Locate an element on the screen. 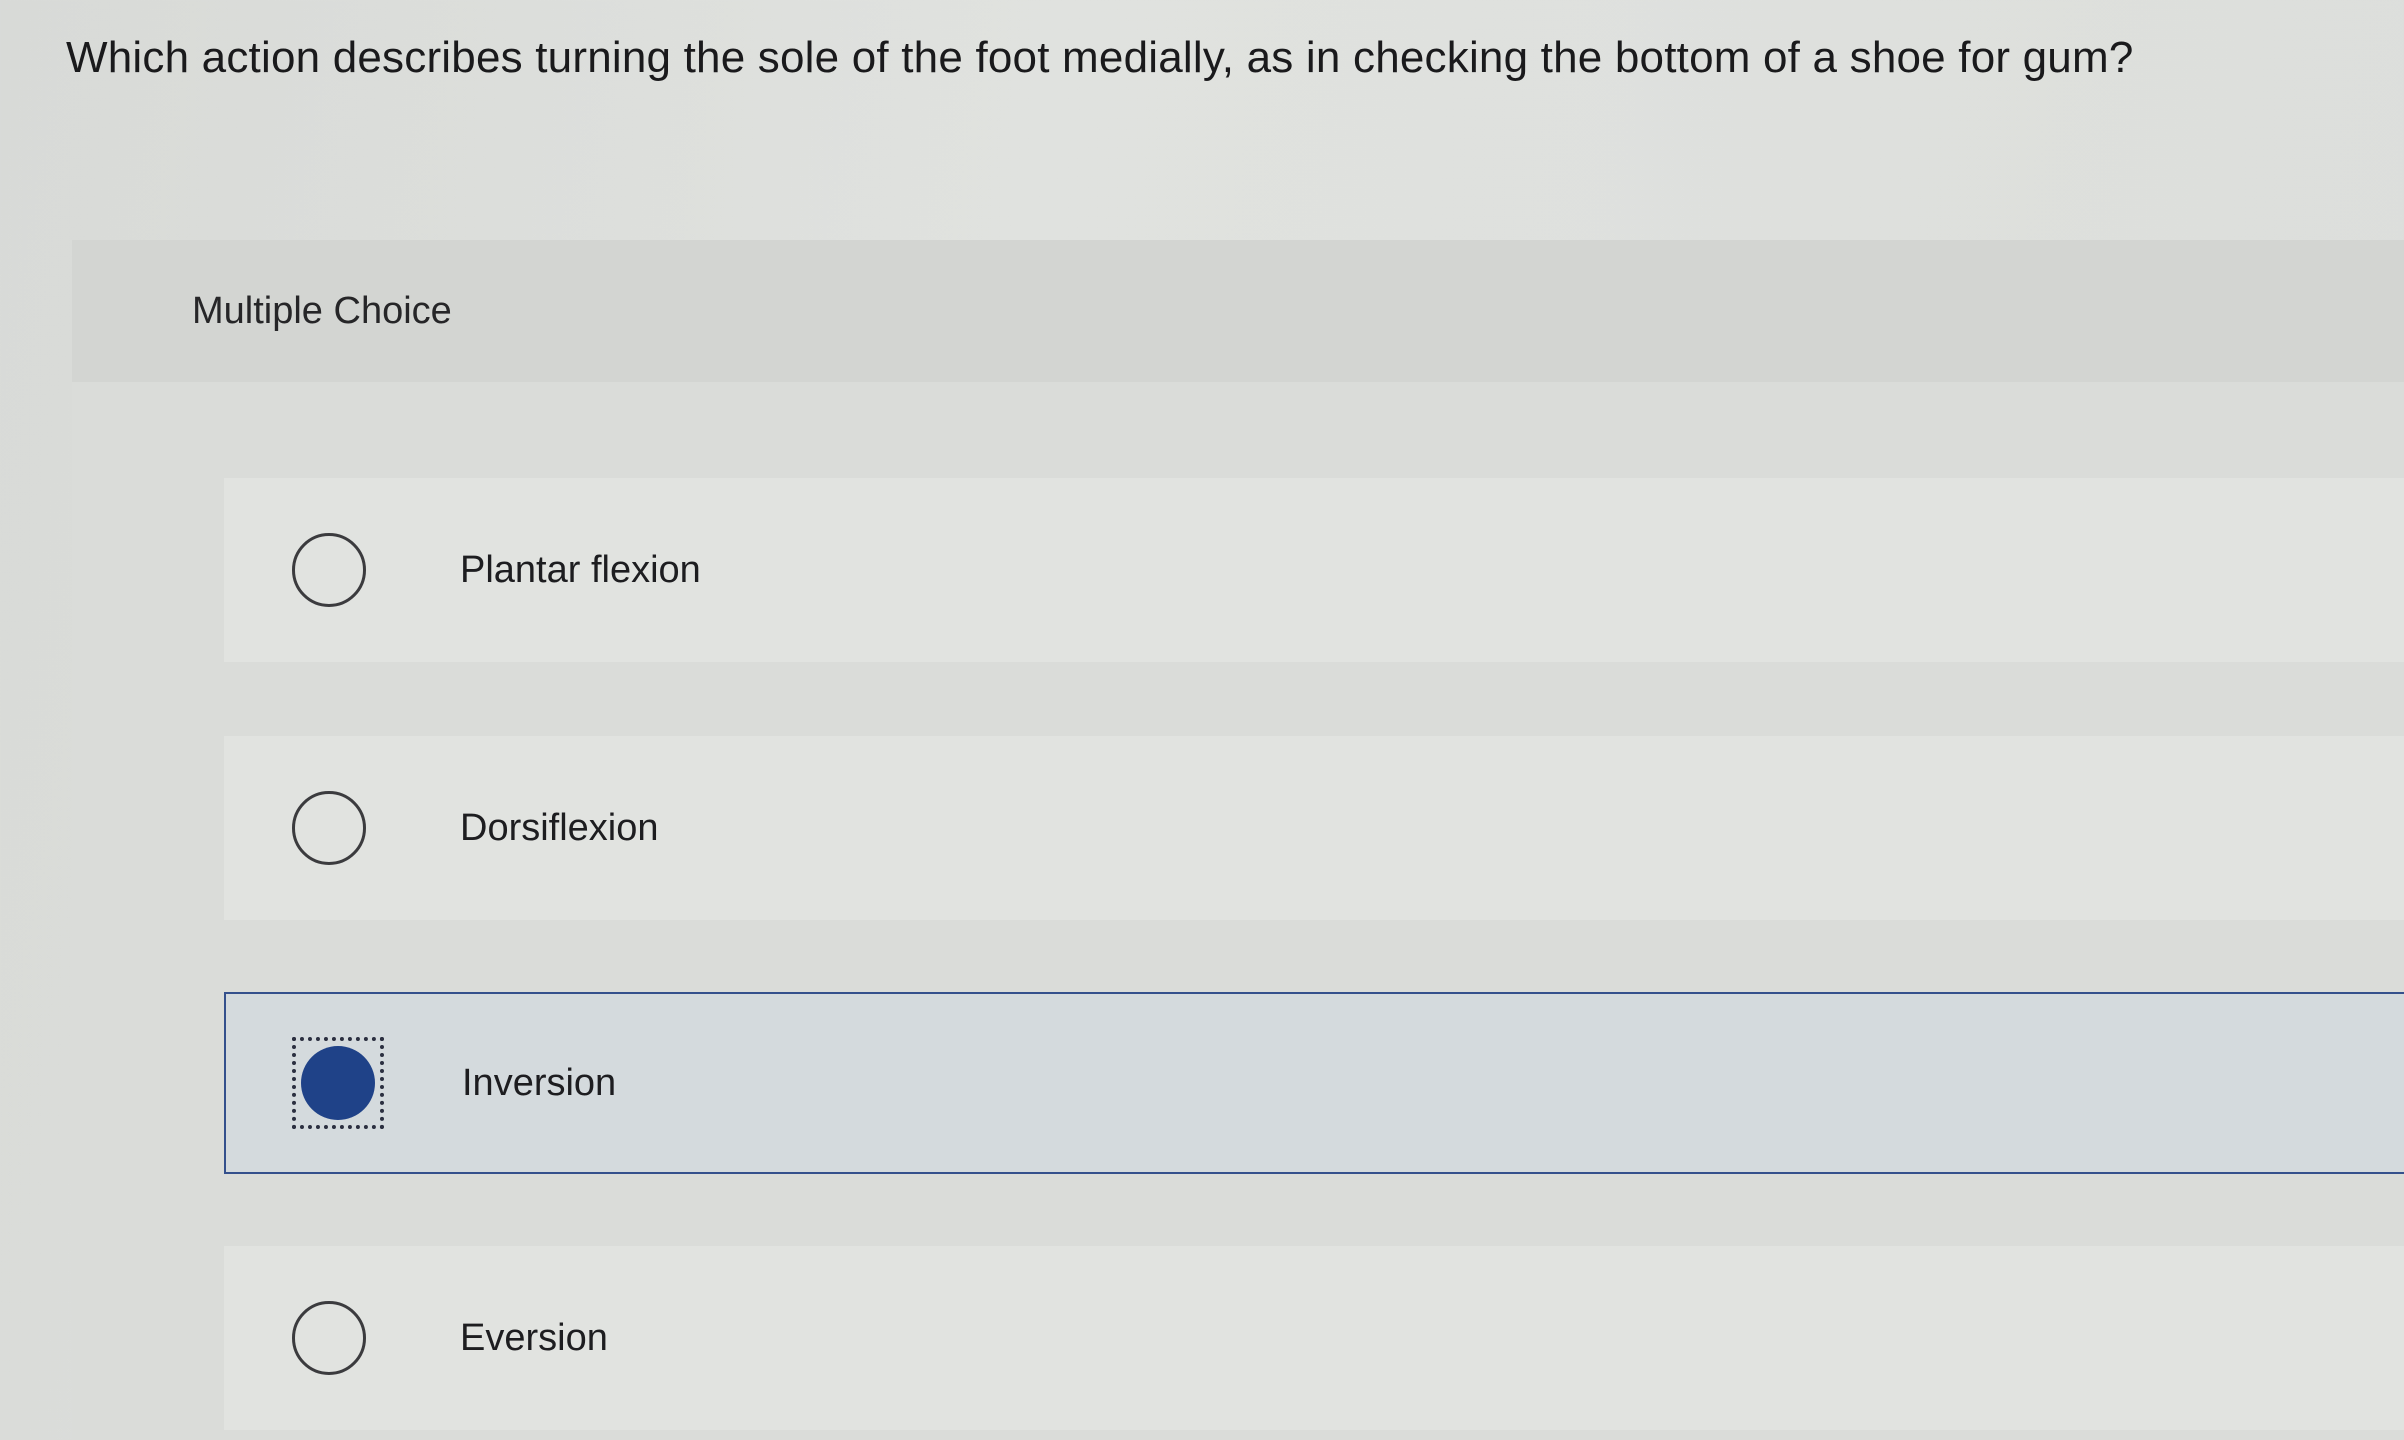 The width and height of the screenshot is (2404, 1440). focus-ring is located at coordinates (338, 1083).